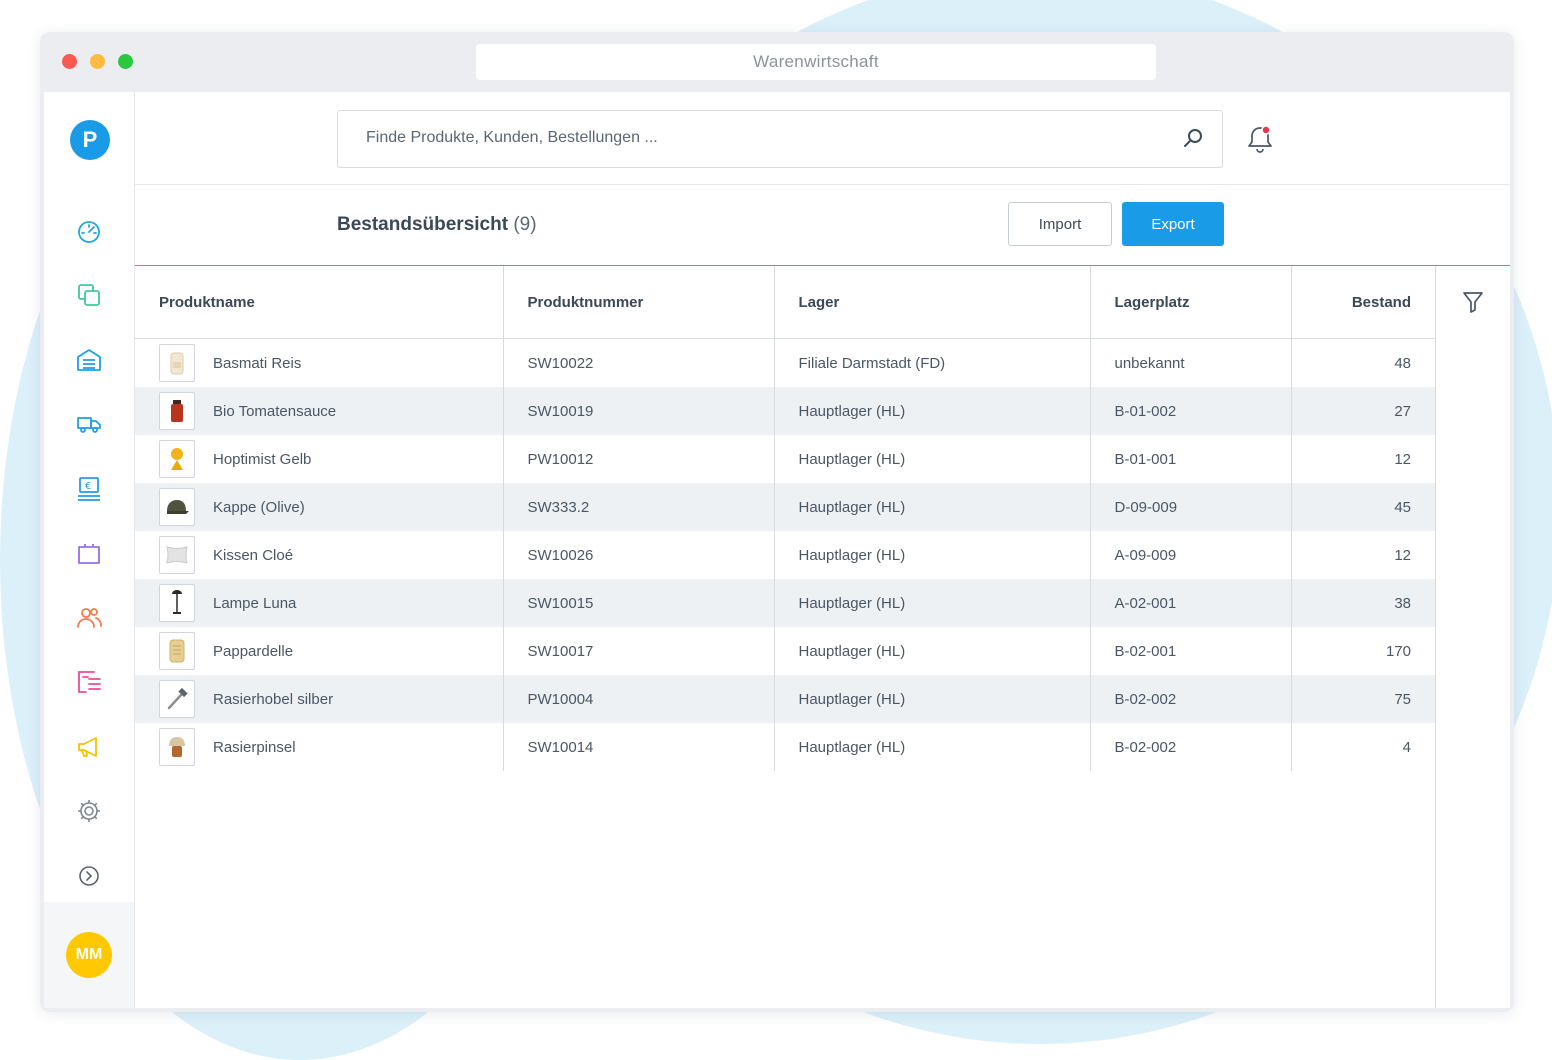 The image size is (1552, 1060). What do you see at coordinates (89, 553) in the screenshot?
I see `nav-orders-shopping-bag-icon` at bounding box center [89, 553].